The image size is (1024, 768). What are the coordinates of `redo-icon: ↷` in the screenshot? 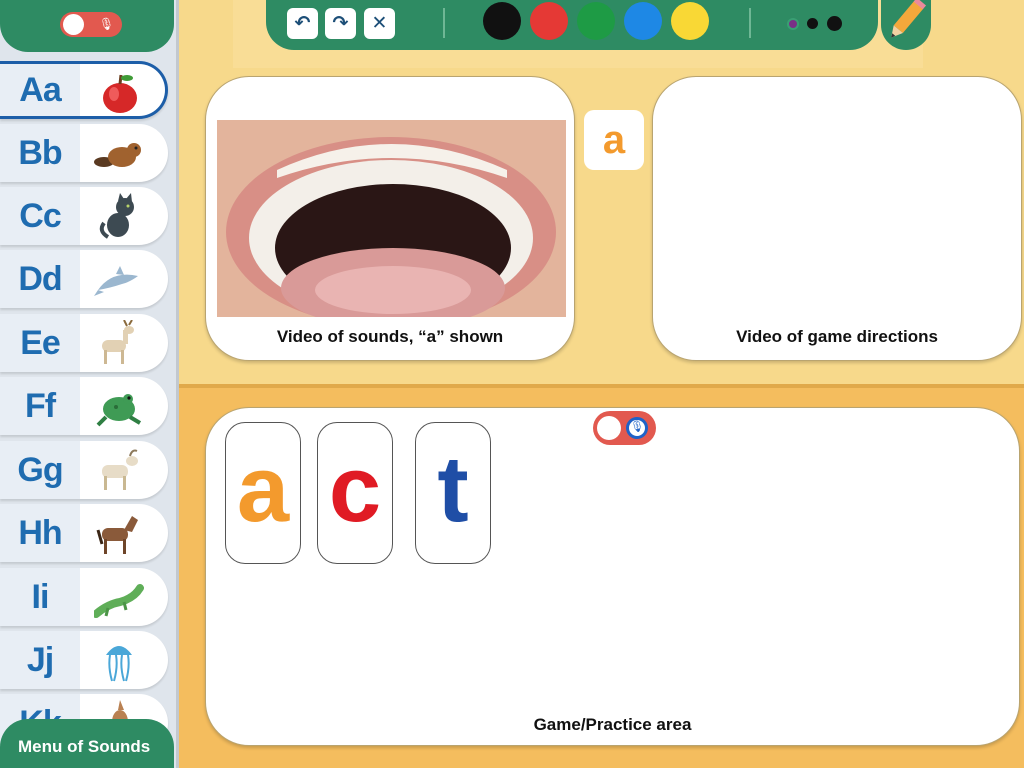 It's located at (340, 23).